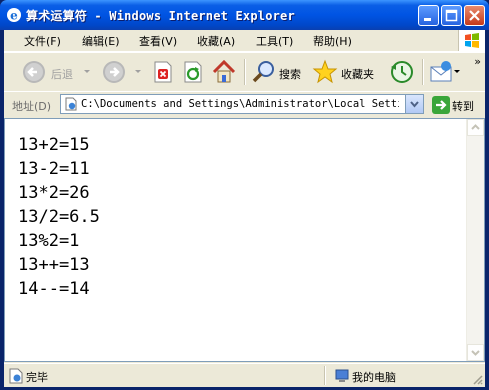 This screenshot has width=489, height=390. Describe the element at coordinates (441, 105) in the screenshot. I see `go-arrow-icon` at that location.